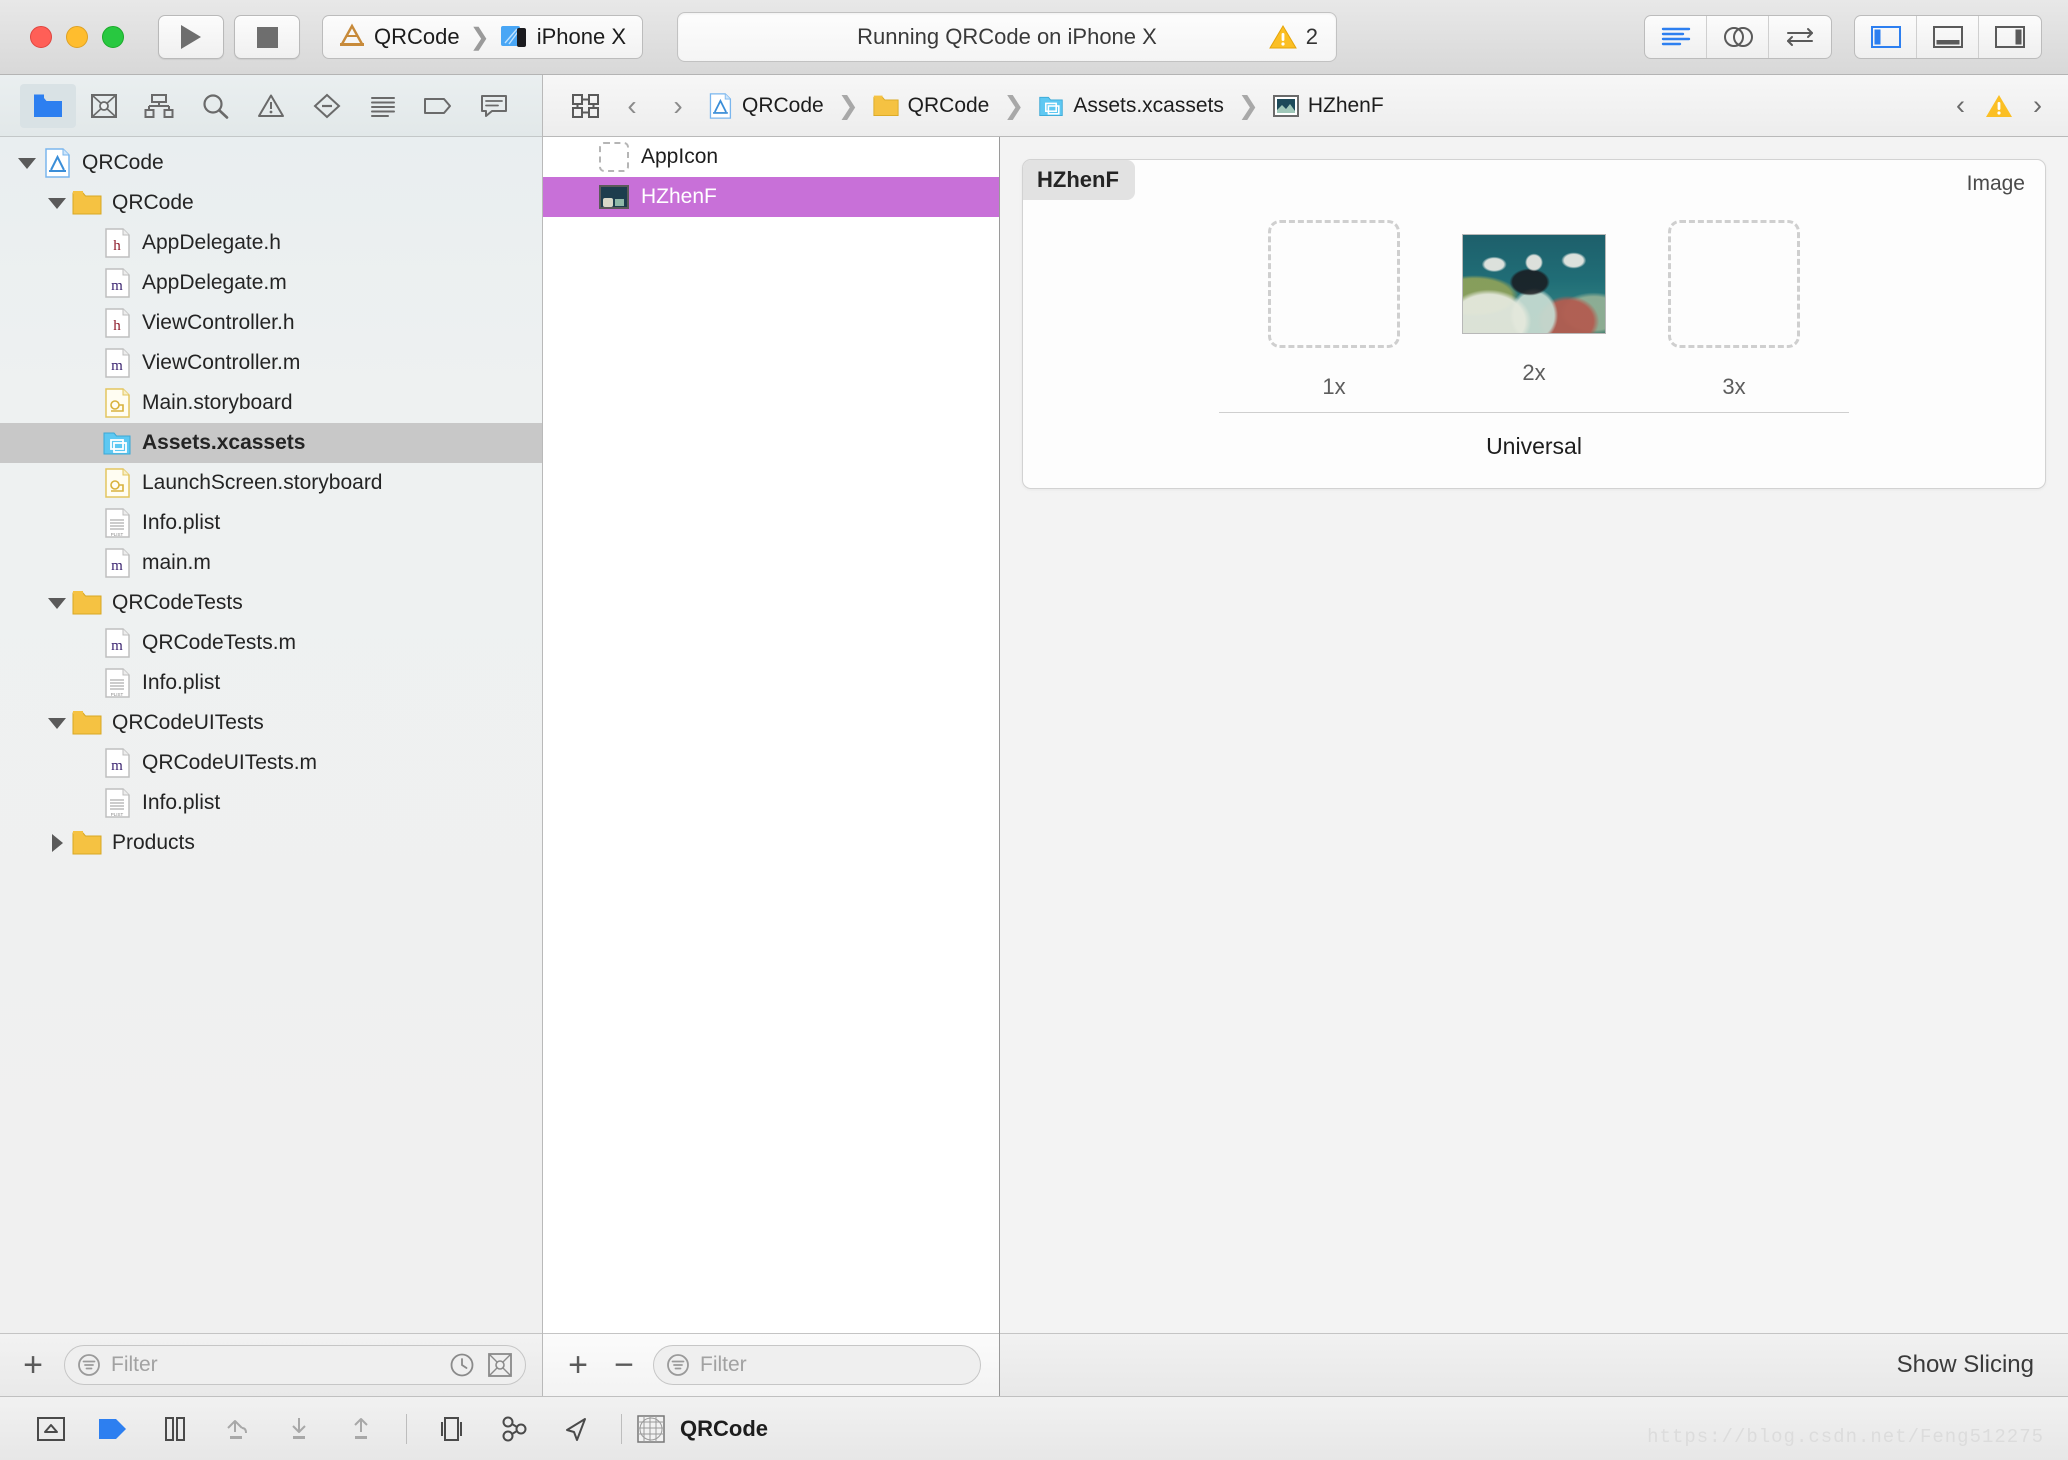  I want to click on file-row-label: QRCode, so click(153, 202).